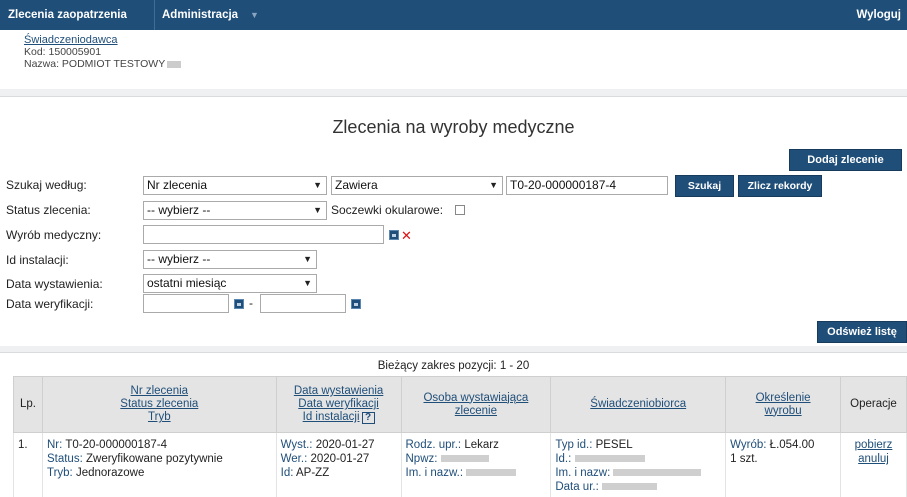 The width and height of the screenshot is (907, 497). I want to click on field-key: Rodz. upr.:, so click(433, 445).